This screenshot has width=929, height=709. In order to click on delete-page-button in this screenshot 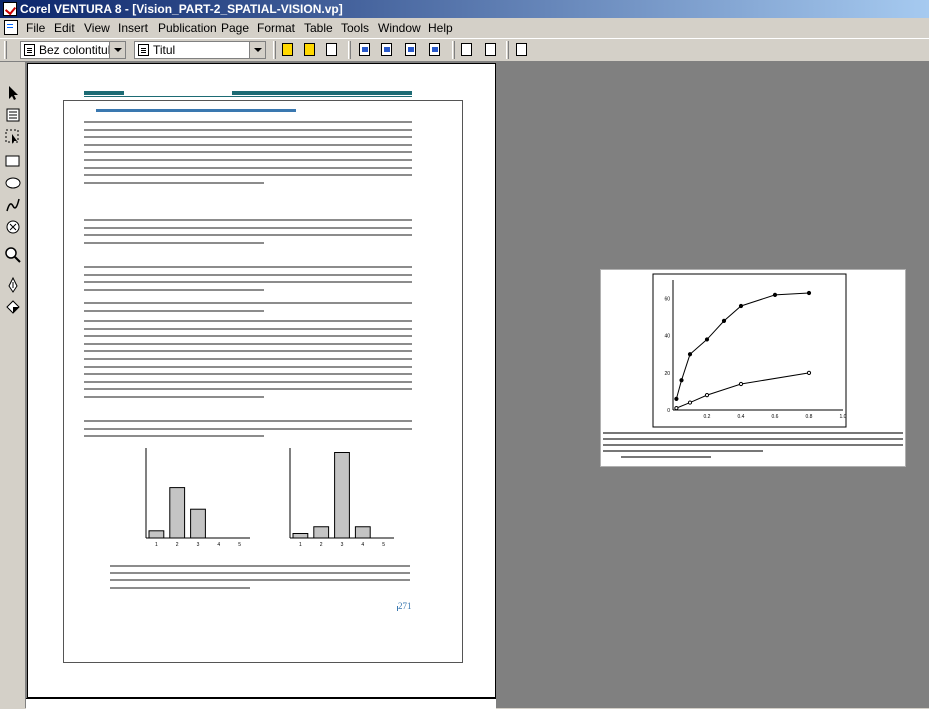, I will do `click(387, 50)`.